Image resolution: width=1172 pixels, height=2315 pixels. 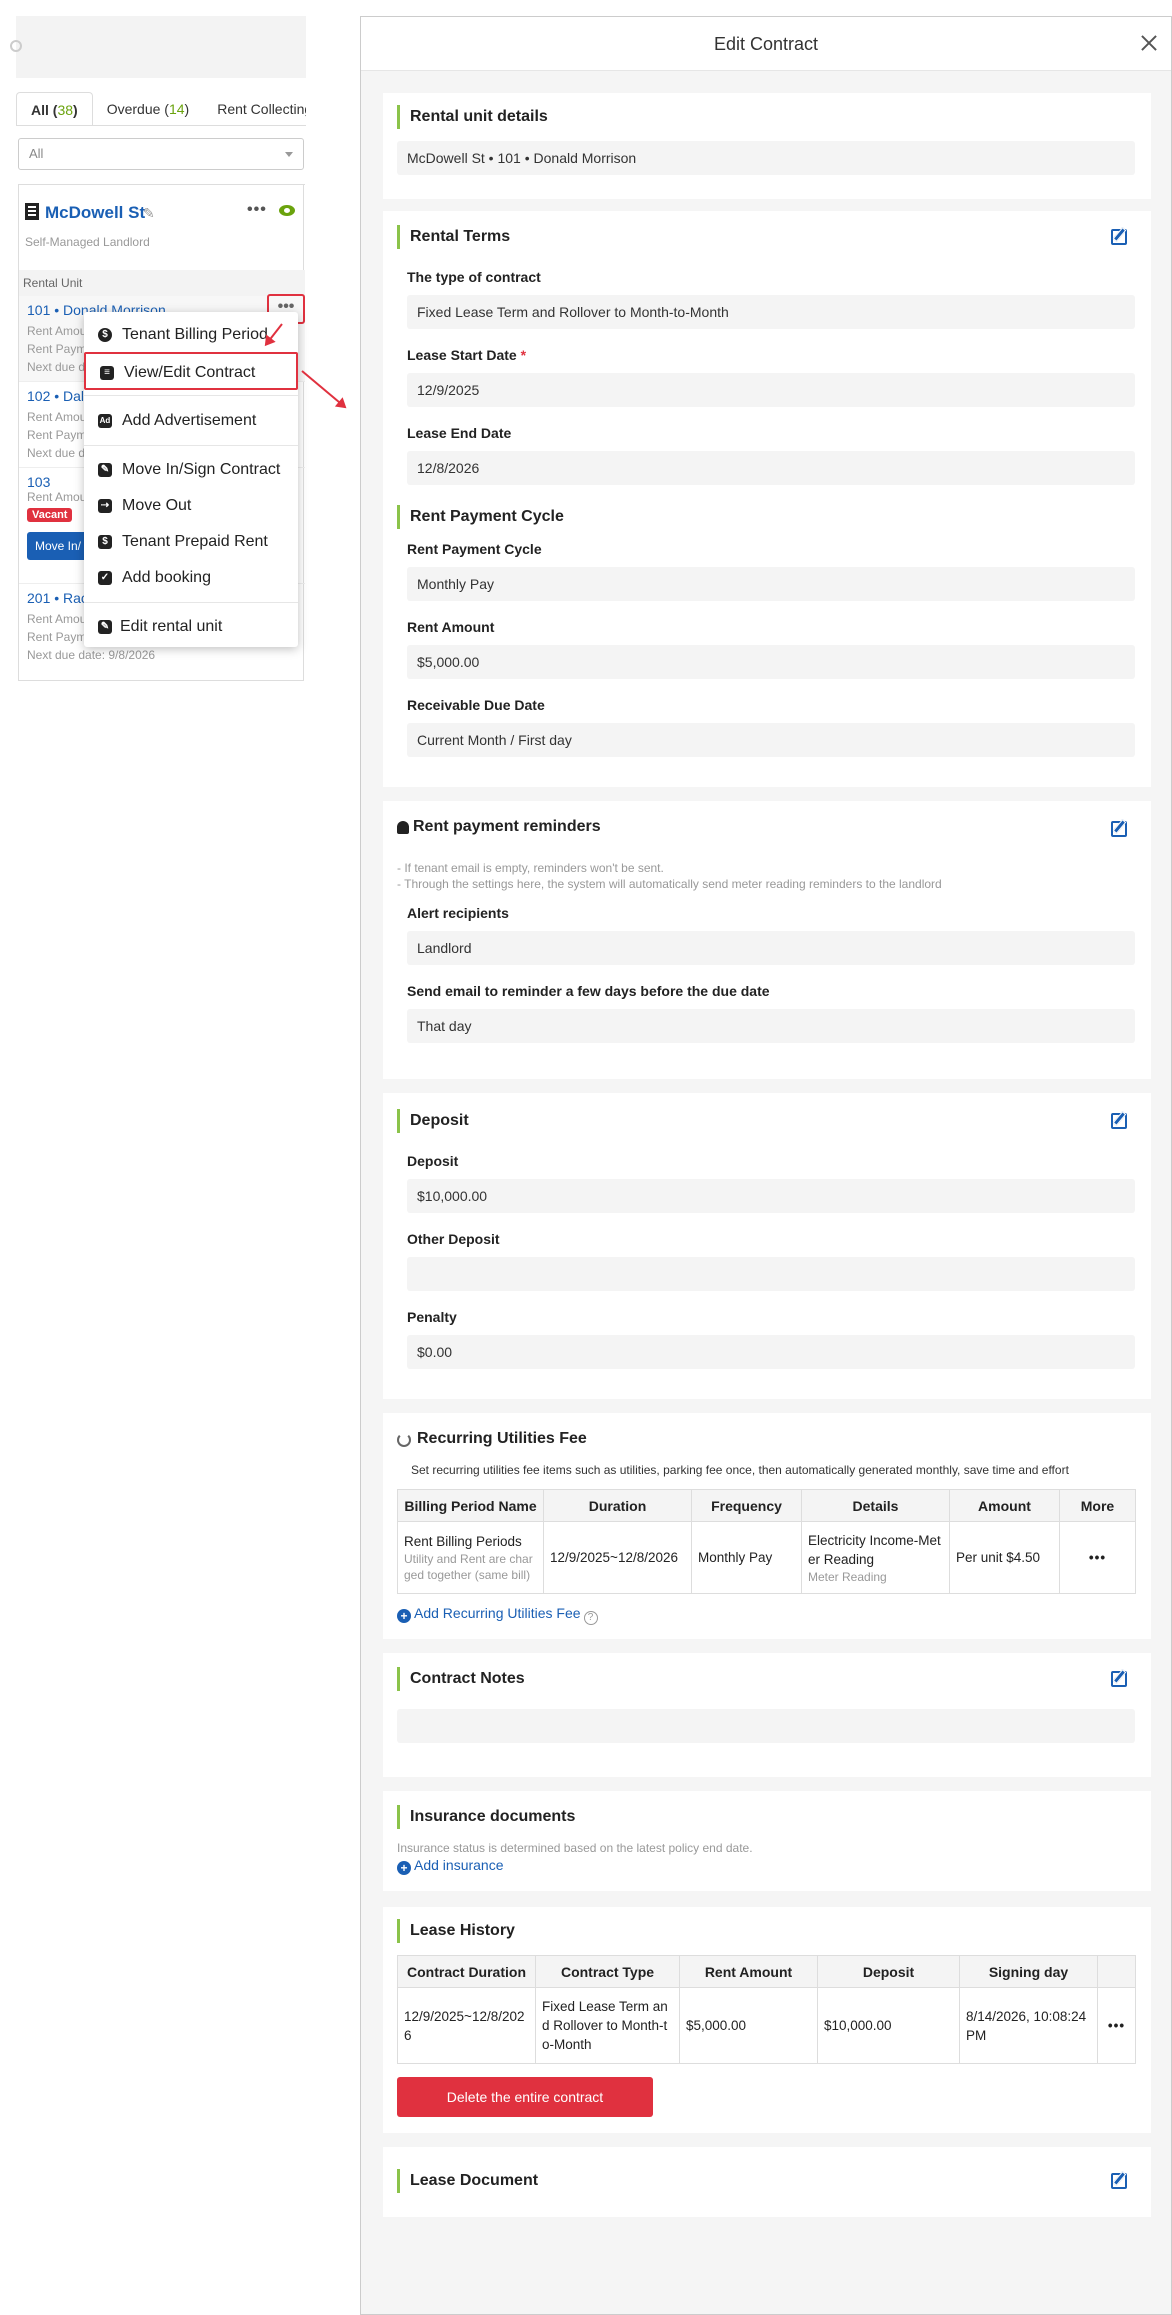 What do you see at coordinates (191, 470) in the screenshot?
I see `menu-item-move-in-sign-contract: ✎ Move In/Sign Contract` at bounding box center [191, 470].